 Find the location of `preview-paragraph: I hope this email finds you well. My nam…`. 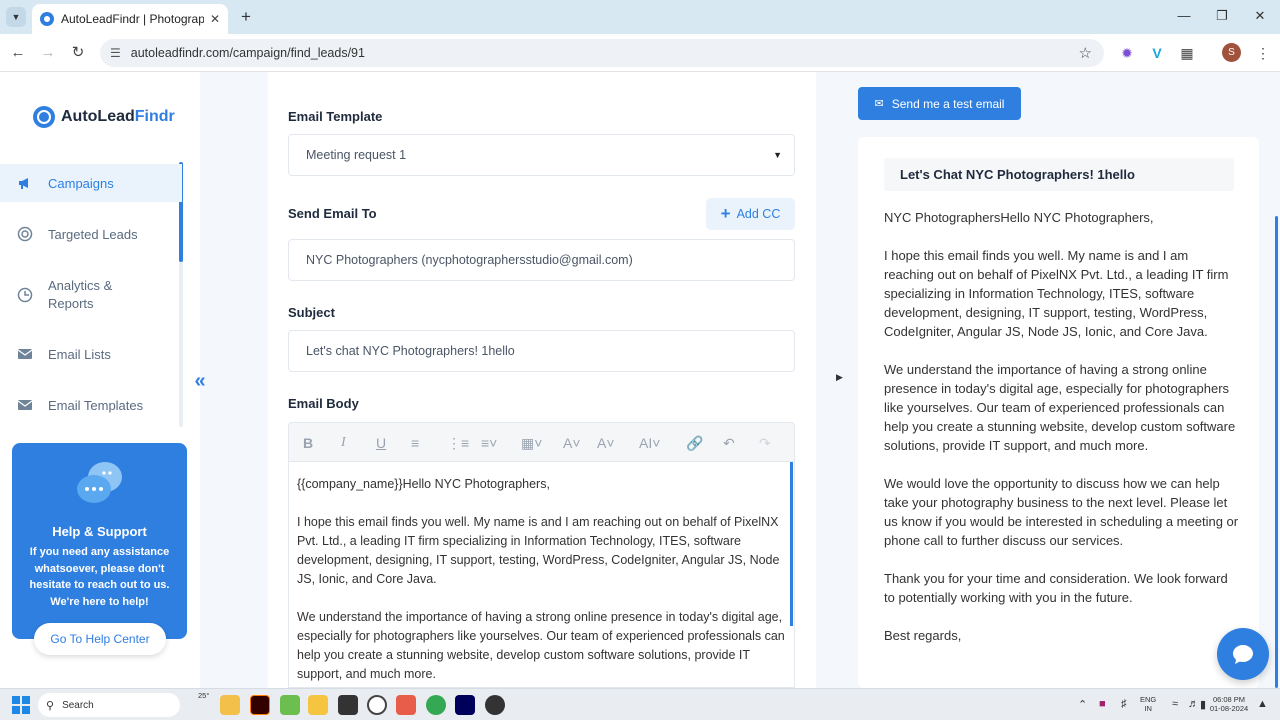

preview-paragraph: I hope this email finds you well. My nam… is located at coordinates (1056, 293).